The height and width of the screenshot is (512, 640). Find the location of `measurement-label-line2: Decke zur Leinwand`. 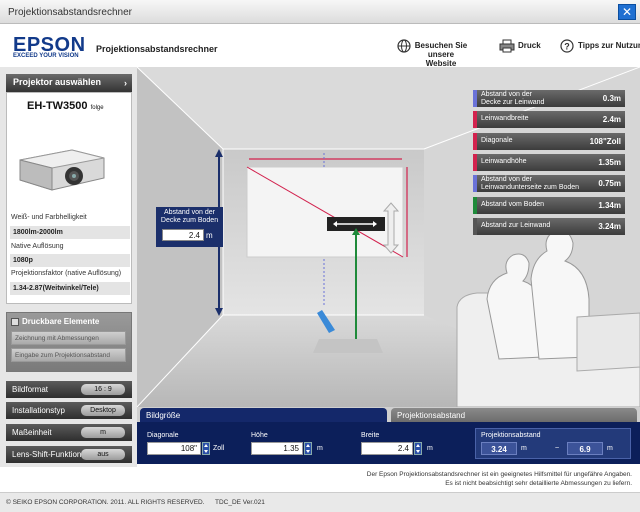

measurement-label-line2: Decke zur Leinwand is located at coordinates (513, 102).